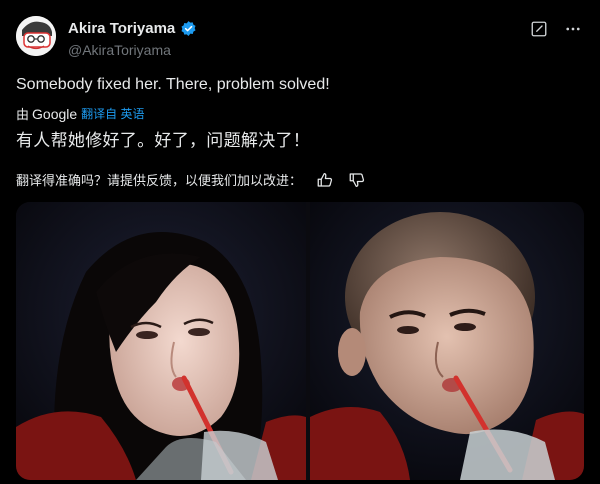 This screenshot has width=600, height=484. I want to click on thumbs-up-icon, so click(325, 180).